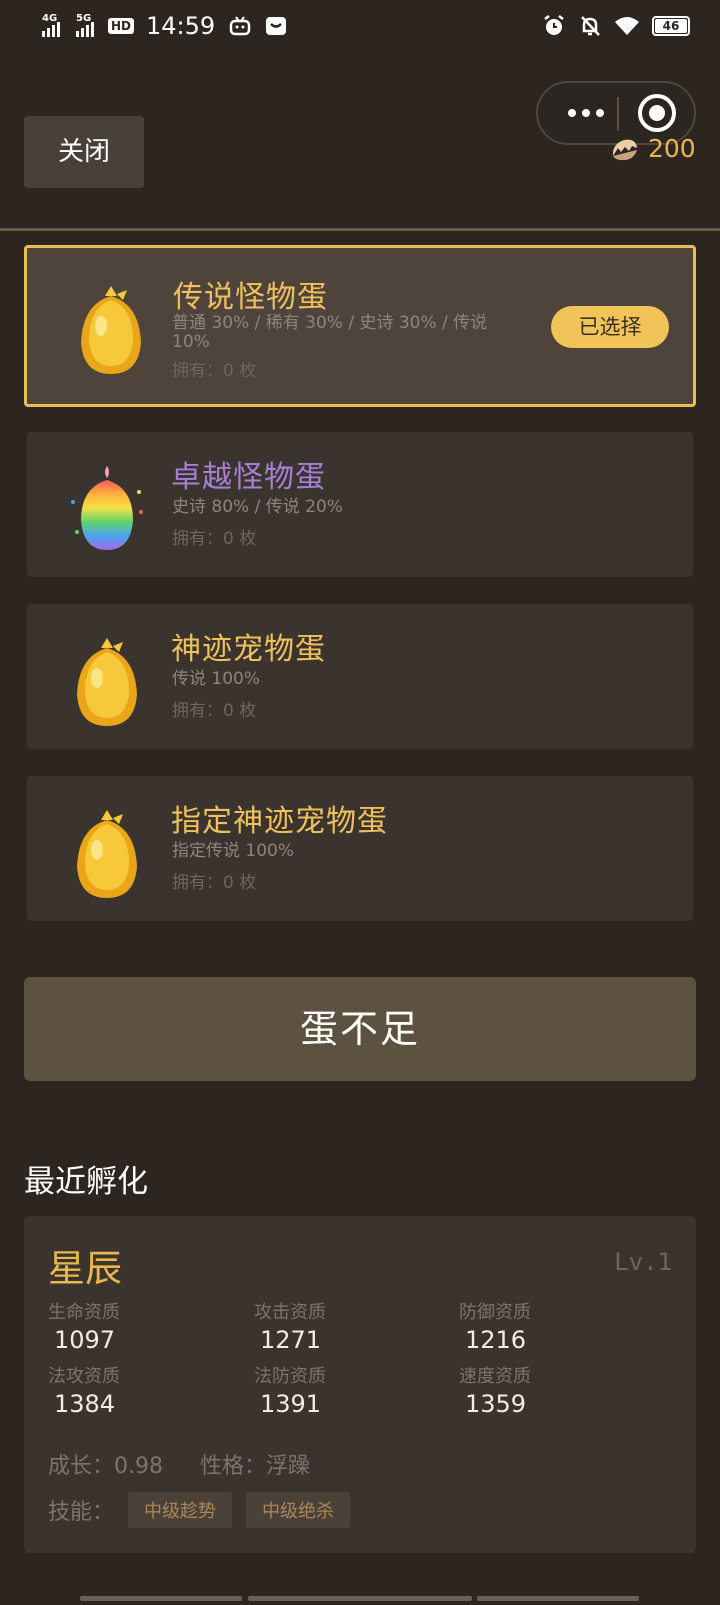 The image size is (720, 1605). Describe the element at coordinates (360, 676) in the screenshot. I see `egg-card-miracle-pet: 神迹宠物蛋 传说 100% 拥有：0 枚` at that location.